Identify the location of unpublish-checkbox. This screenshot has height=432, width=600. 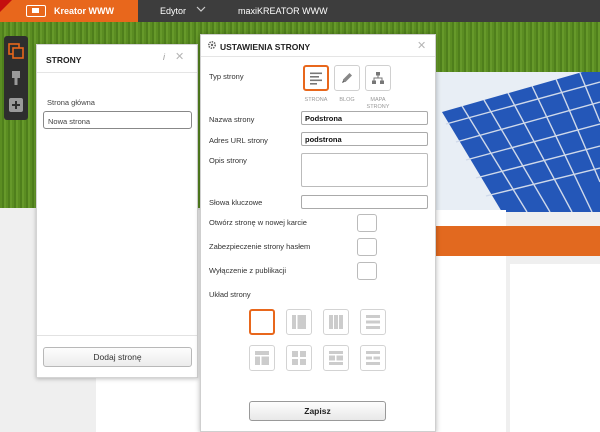
(367, 271).